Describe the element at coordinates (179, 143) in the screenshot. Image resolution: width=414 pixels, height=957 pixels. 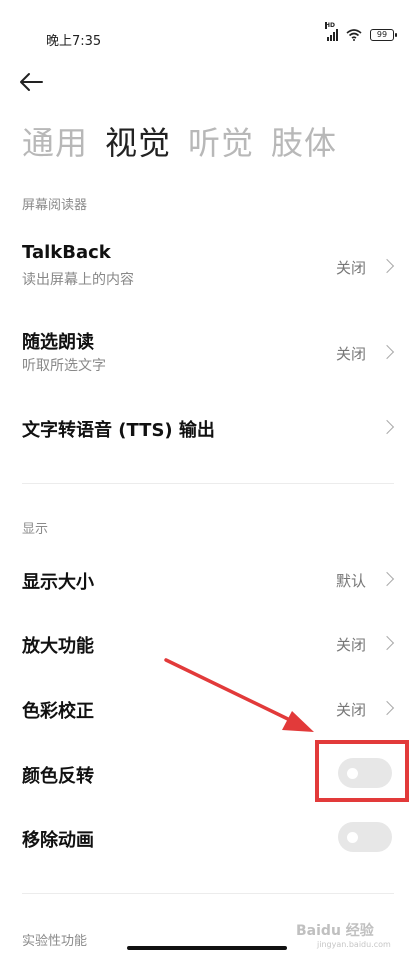
I see `category-tabs: 通用 视觉 听觉 肢体` at that location.